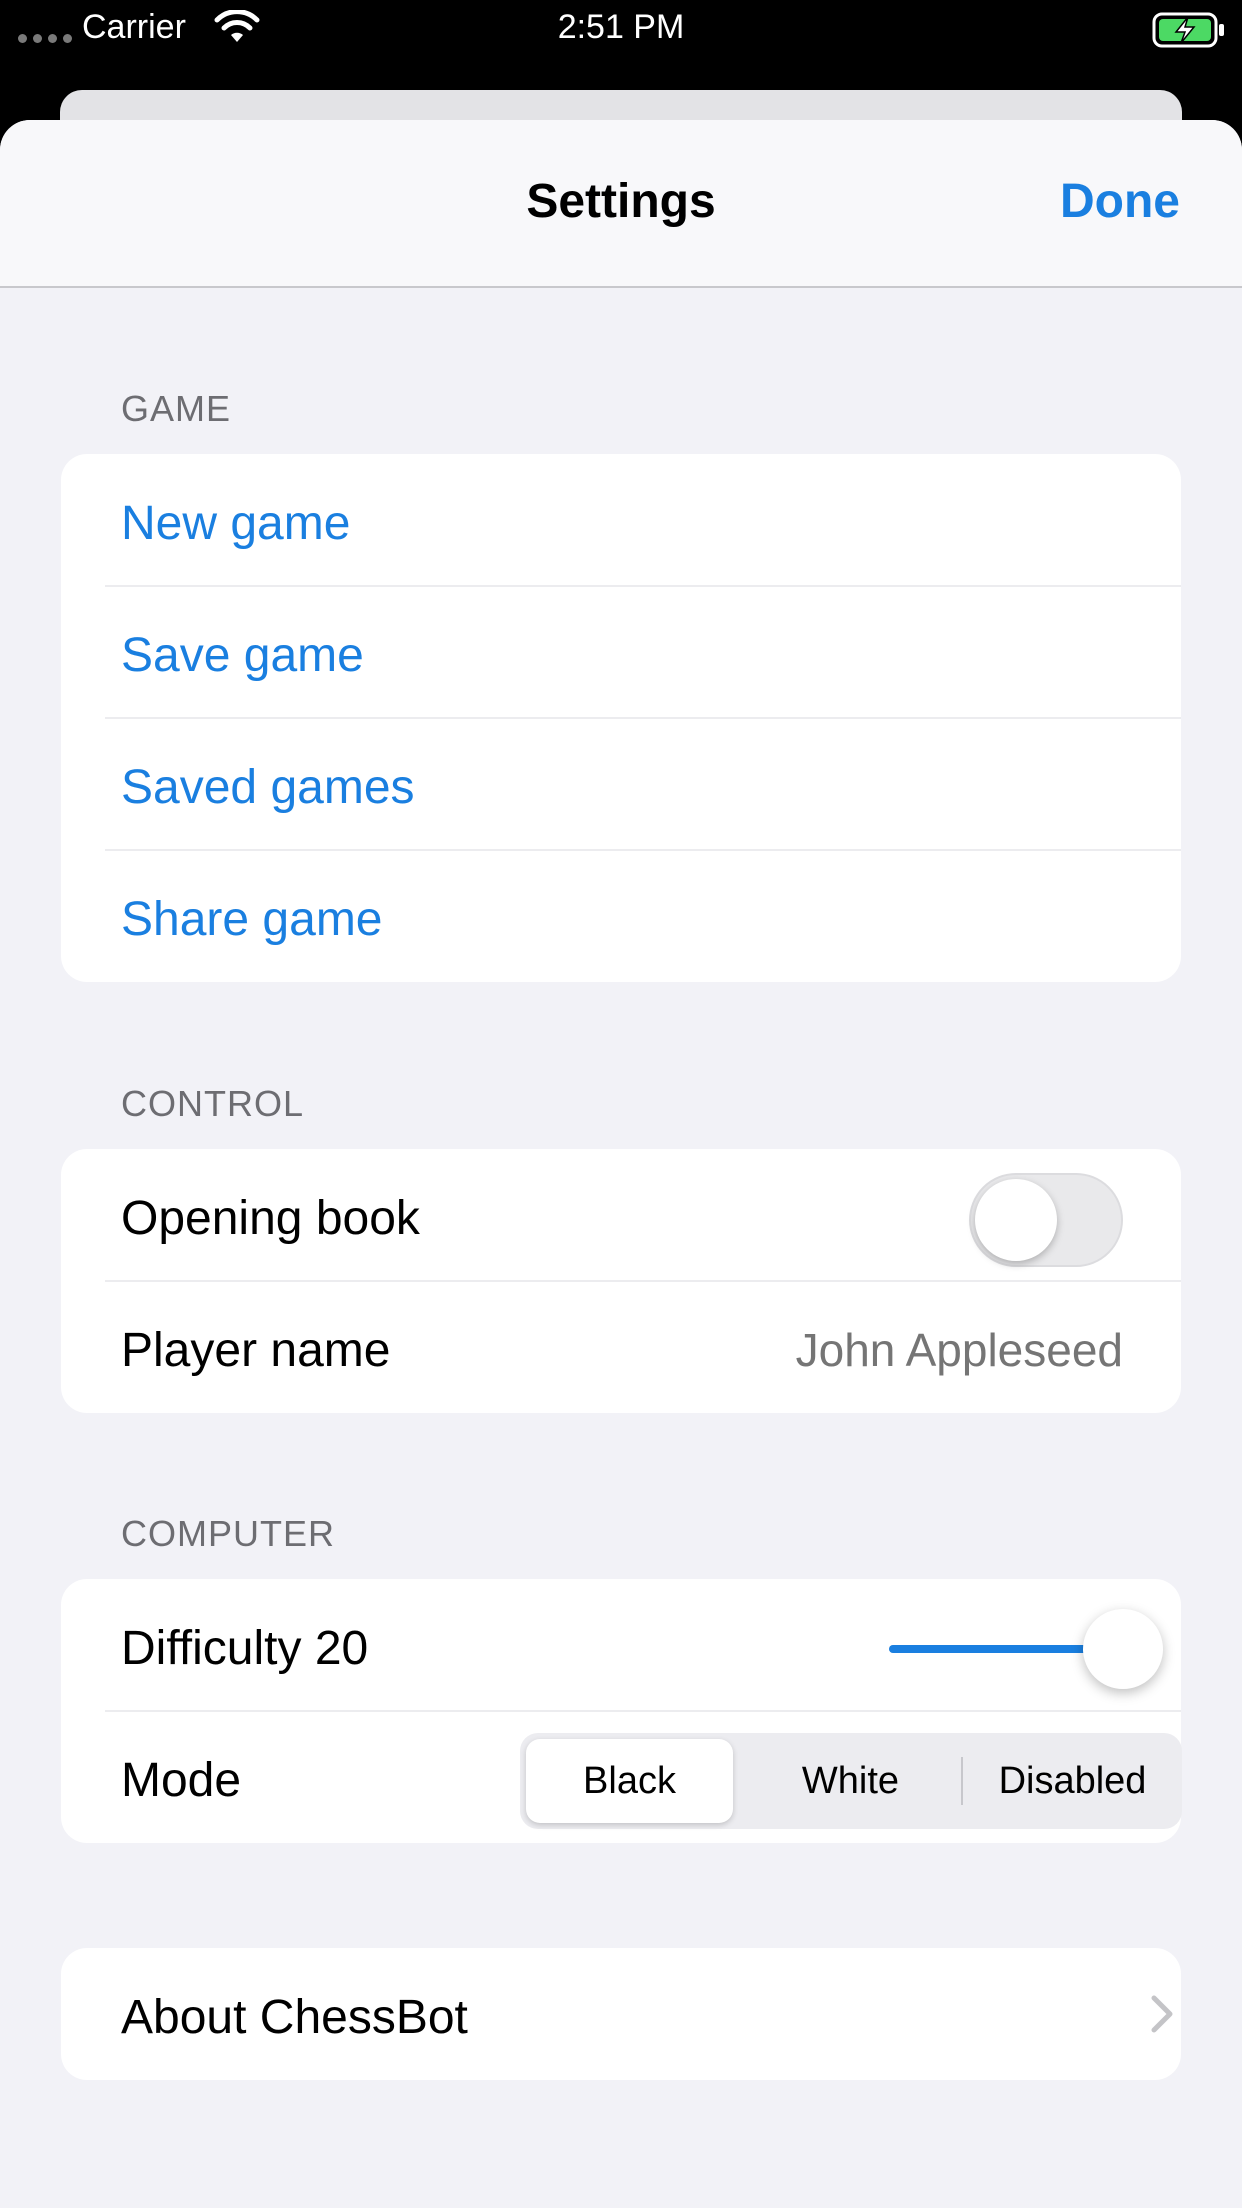 Image resolution: width=1242 pixels, height=2208 pixels. I want to click on about-label: About ChessBot, so click(294, 2017).